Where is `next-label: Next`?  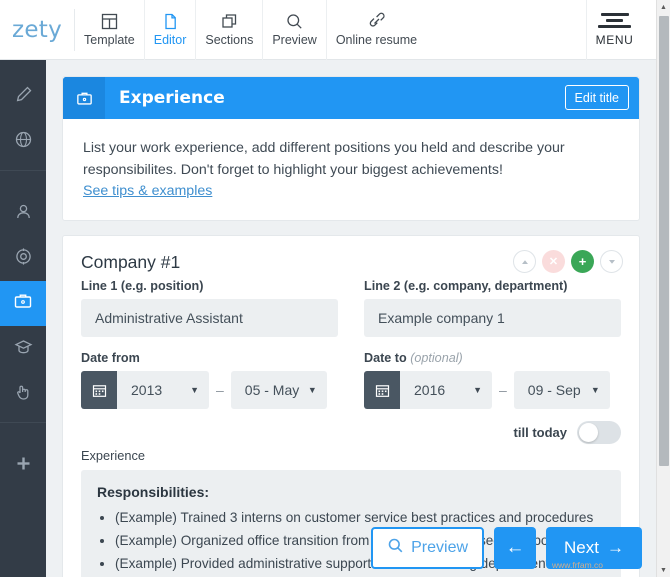
next-label: Next is located at coordinates (581, 547).